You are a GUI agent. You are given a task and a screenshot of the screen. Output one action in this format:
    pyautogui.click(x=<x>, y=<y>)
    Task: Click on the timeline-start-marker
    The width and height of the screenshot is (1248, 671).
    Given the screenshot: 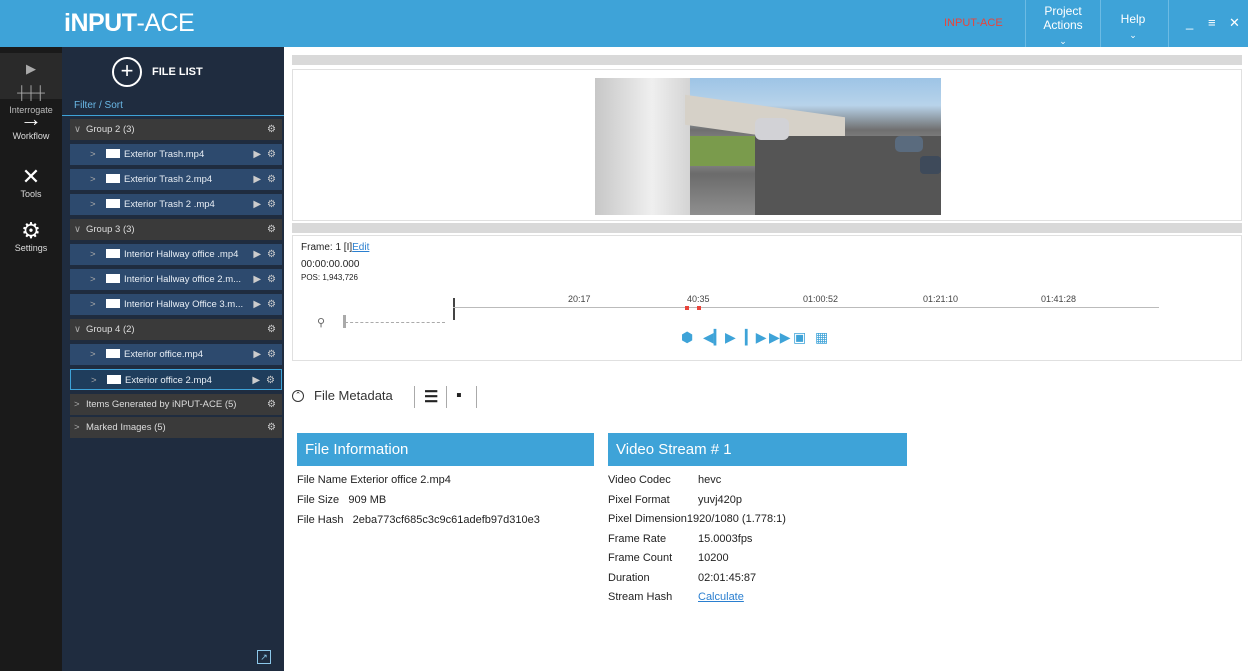 What is the action you would take?
    pyautogui.click(x=454, y=309)
    